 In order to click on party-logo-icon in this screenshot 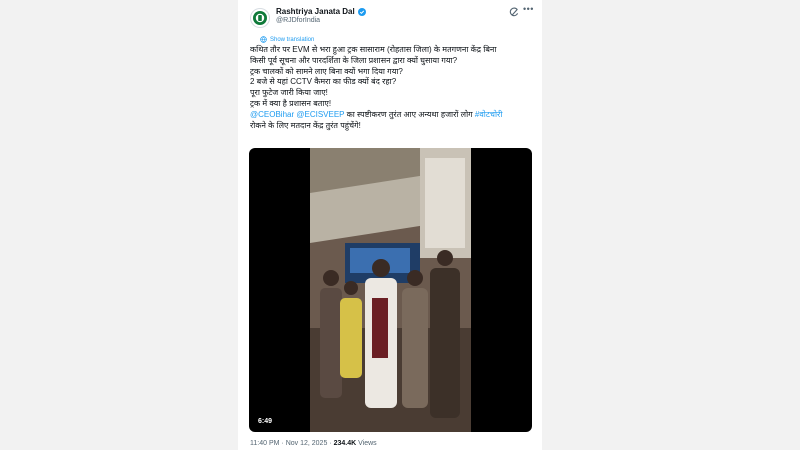, I will do `click(260, 18)`.